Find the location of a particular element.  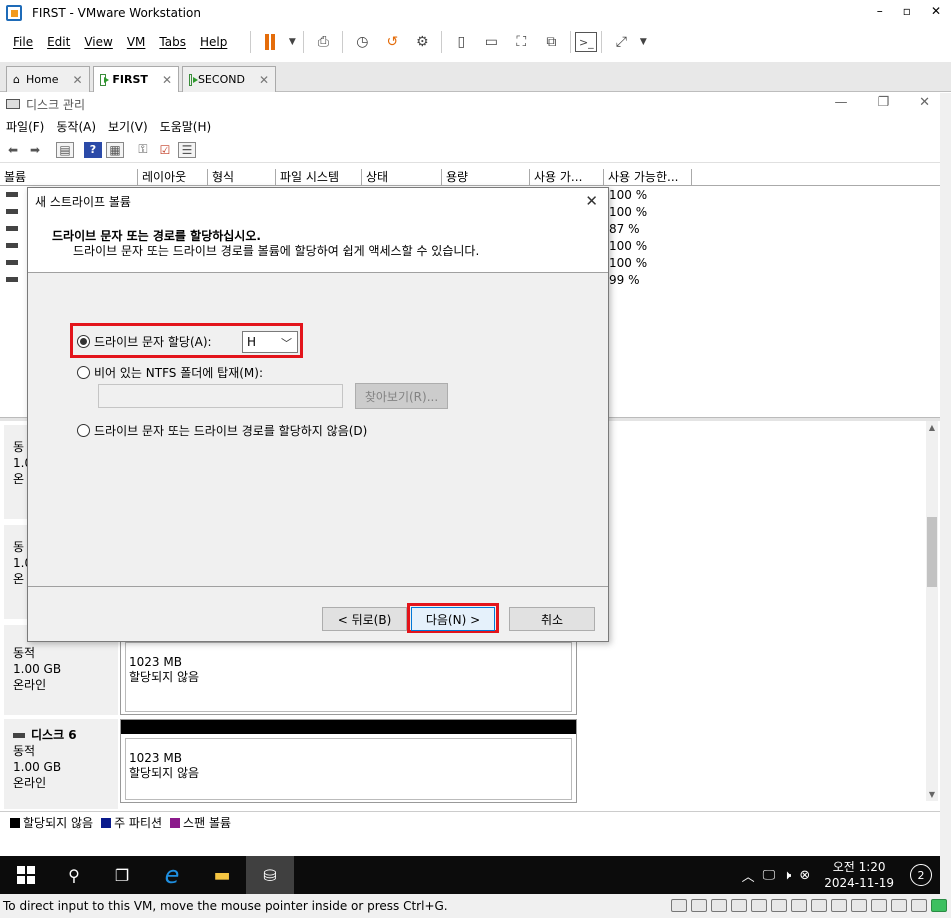

maximize-icon: ▫ is located at coordinates (907, 11).